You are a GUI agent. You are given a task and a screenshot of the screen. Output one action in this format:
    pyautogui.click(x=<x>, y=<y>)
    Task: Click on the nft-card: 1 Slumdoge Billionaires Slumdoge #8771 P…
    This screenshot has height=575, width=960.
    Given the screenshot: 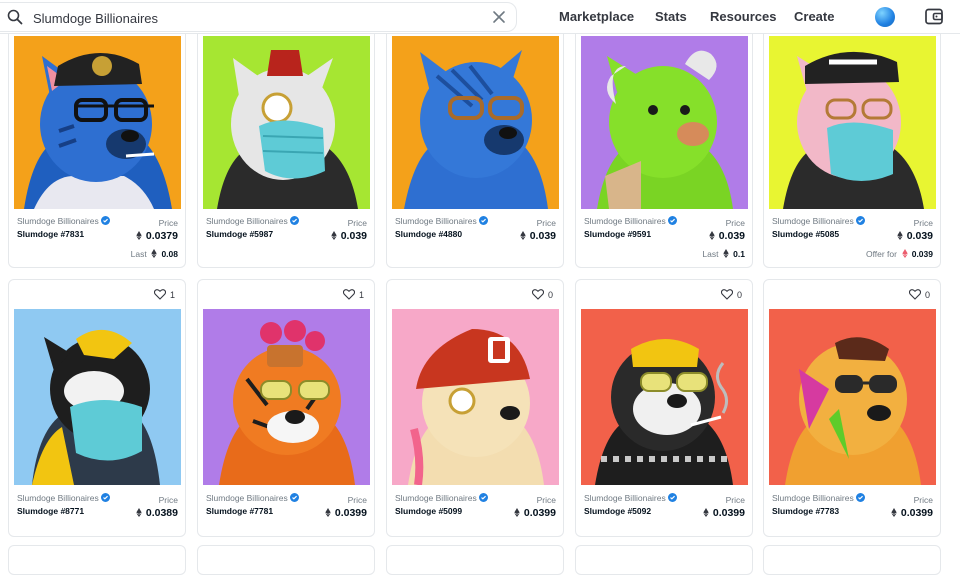 What is the action you would take?
    pyautogui.click(x=97, y=408)
    